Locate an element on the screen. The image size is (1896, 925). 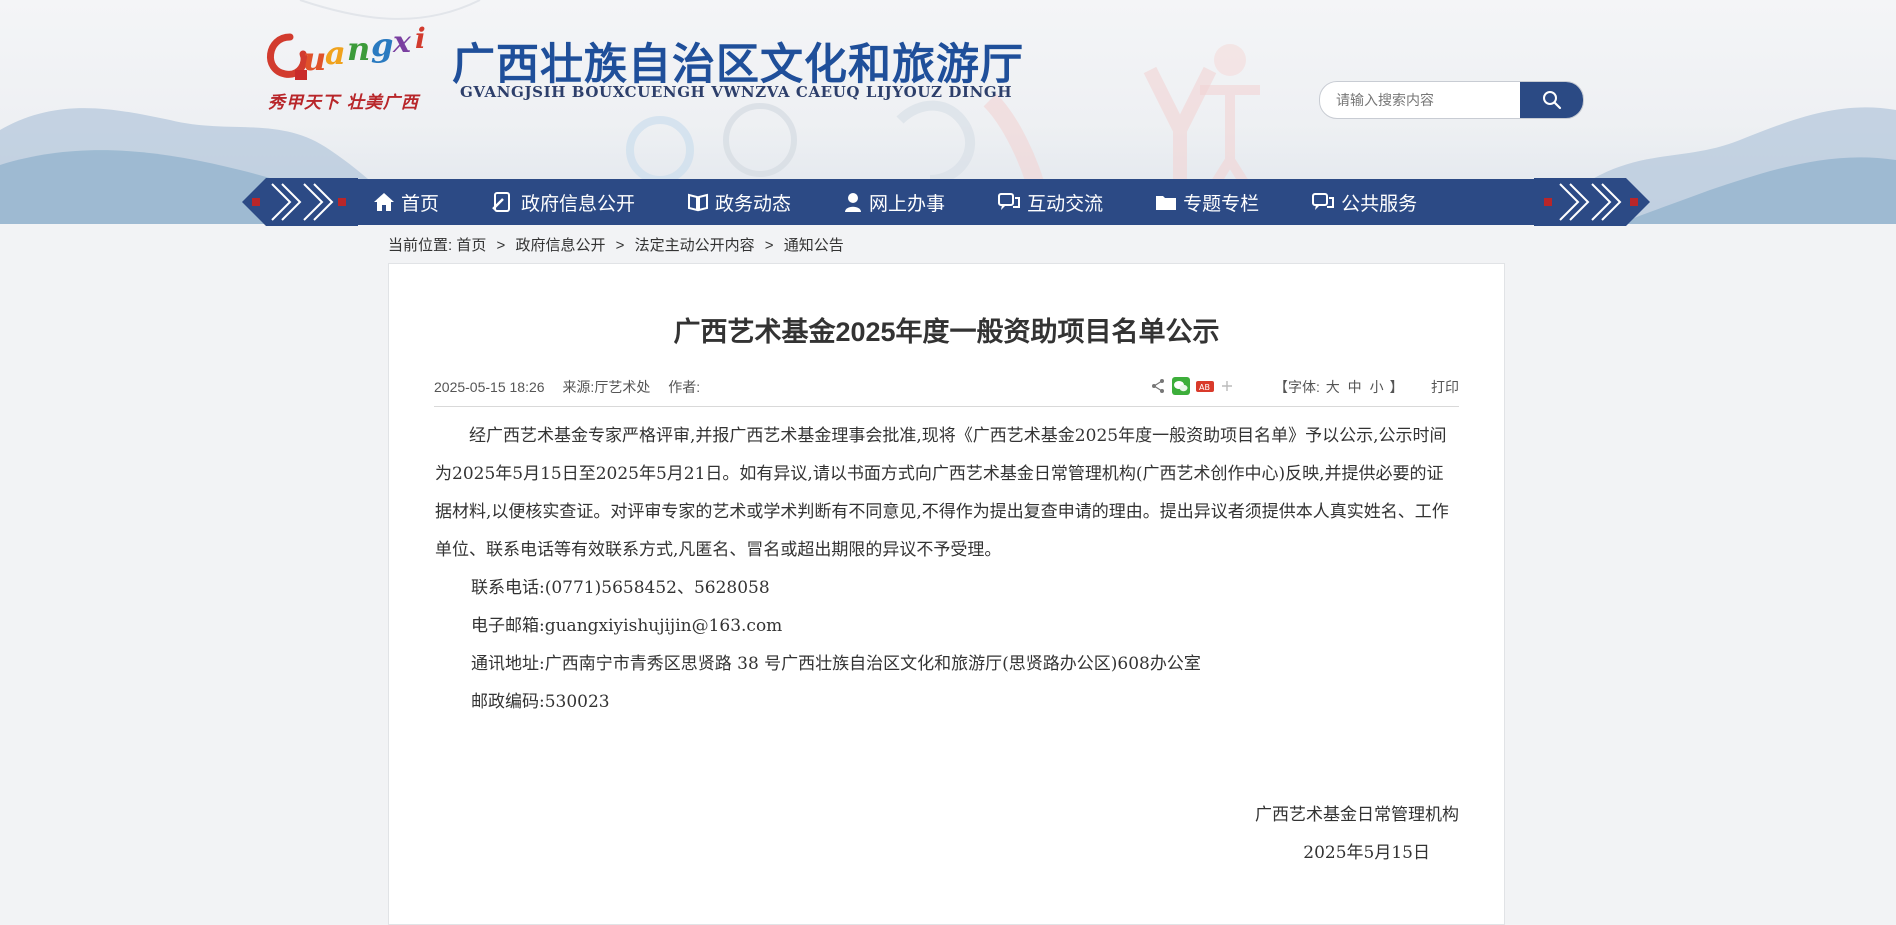
nav-item-label: 政务动态 is located at coordinates (753, 204).